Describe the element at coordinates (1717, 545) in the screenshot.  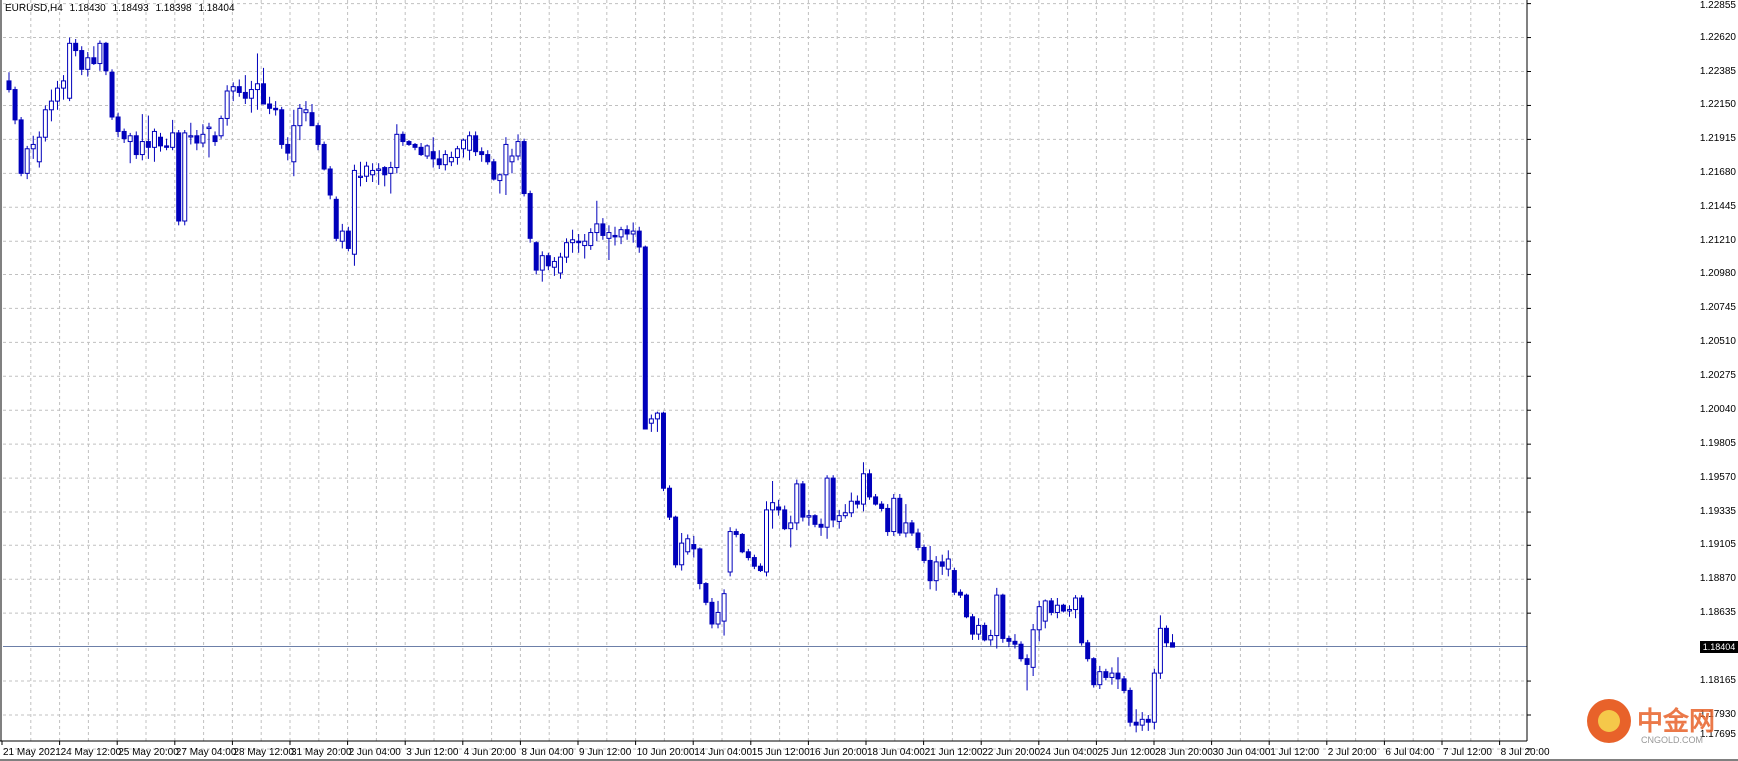
I see `price-tick-label: 1.19105` at that location.